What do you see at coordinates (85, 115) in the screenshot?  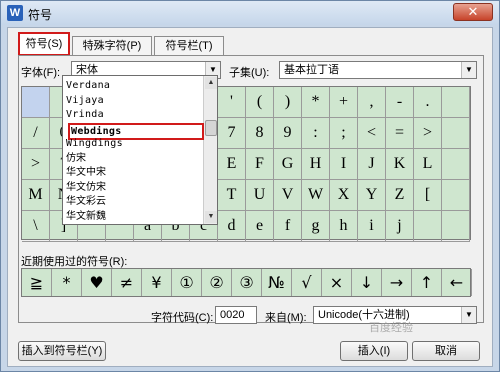 I see `font-option: Vrinda` at bounding box center [85, 115].